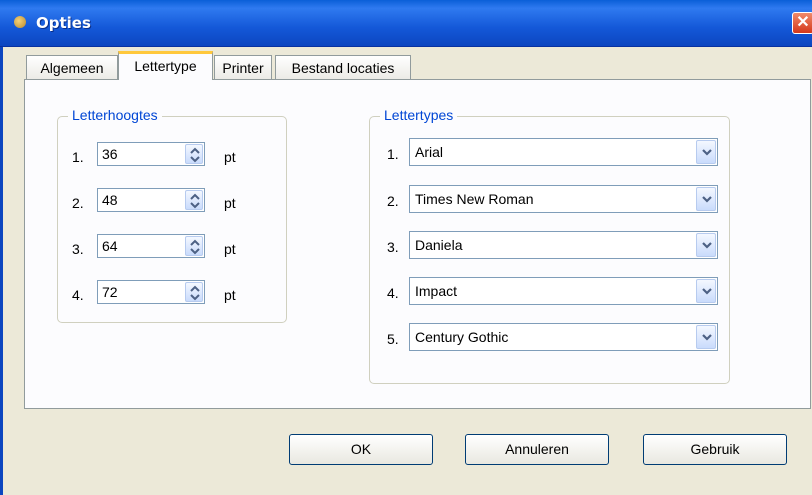 The height and width of the screenshot is (495, 812). I want to click on selected-font: Century Gothic, so click(462, 337).